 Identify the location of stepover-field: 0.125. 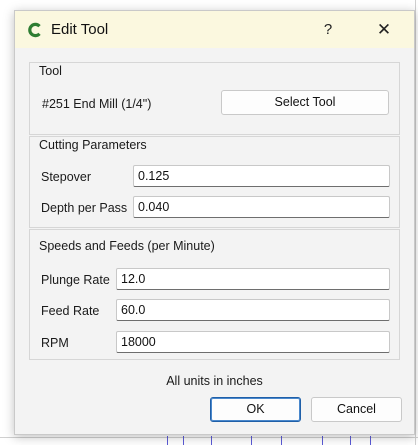
(261, 176).